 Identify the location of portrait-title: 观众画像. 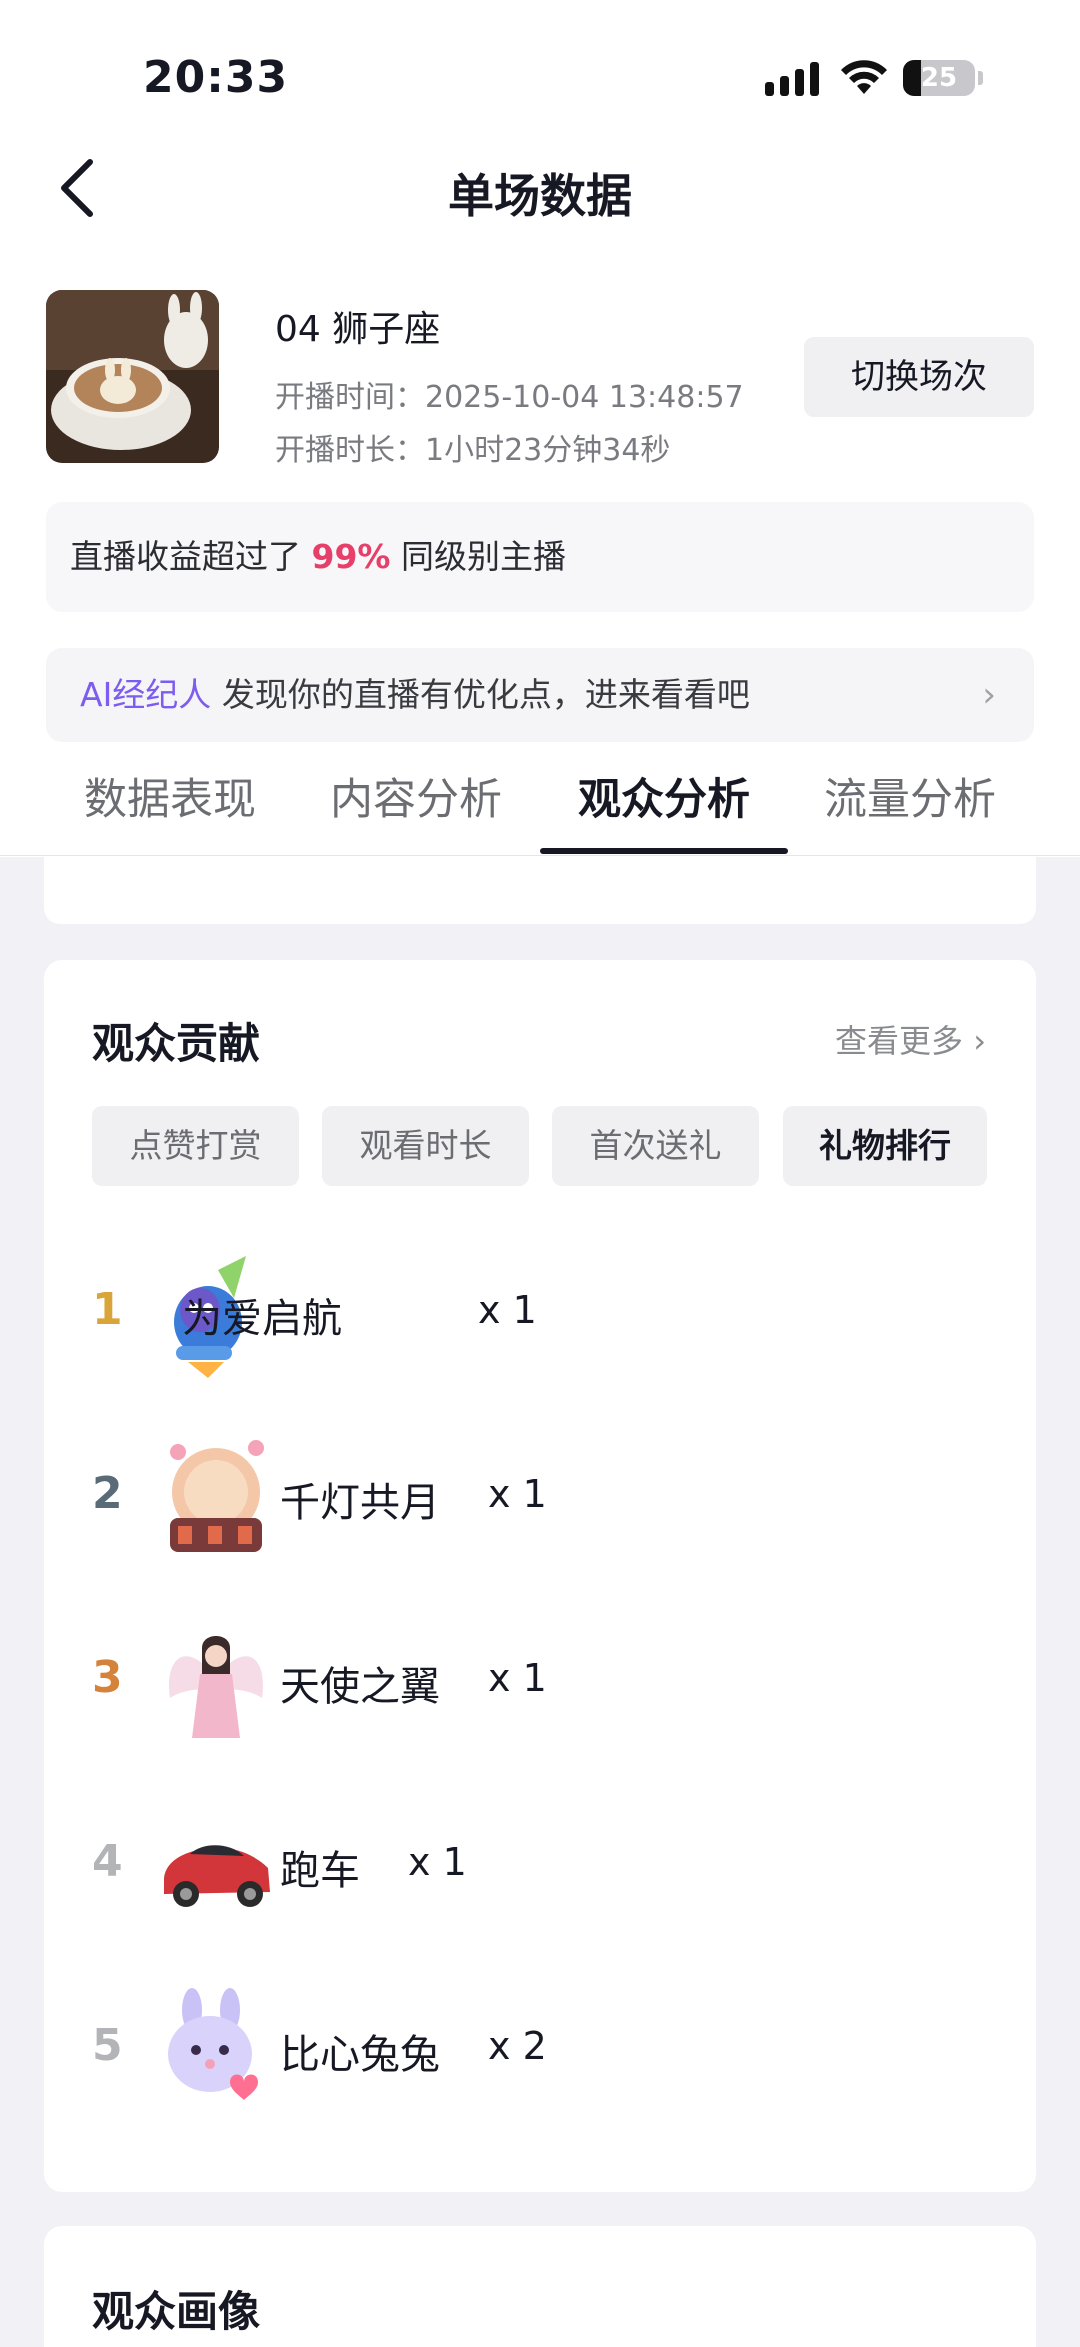
(176, 2311).